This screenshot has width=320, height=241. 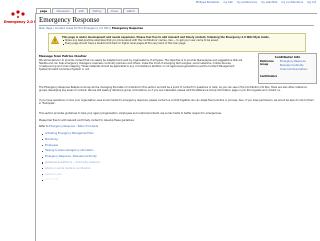 What do you see at coordinates (55, 40) in the screenshot?
I see `under-construction-icon` at bounding box center [55, 40].